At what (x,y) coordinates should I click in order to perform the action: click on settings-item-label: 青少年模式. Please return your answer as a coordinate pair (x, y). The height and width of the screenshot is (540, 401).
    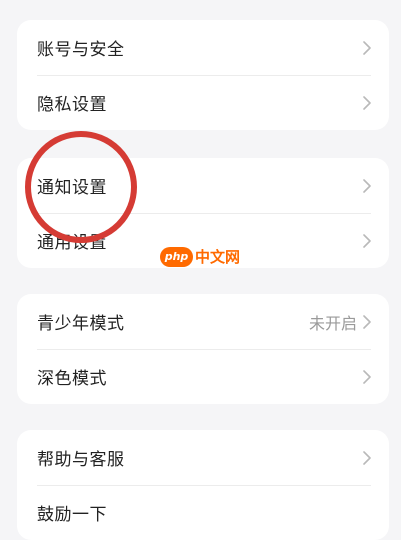
    Looking at the image, I should click on (81, 324).